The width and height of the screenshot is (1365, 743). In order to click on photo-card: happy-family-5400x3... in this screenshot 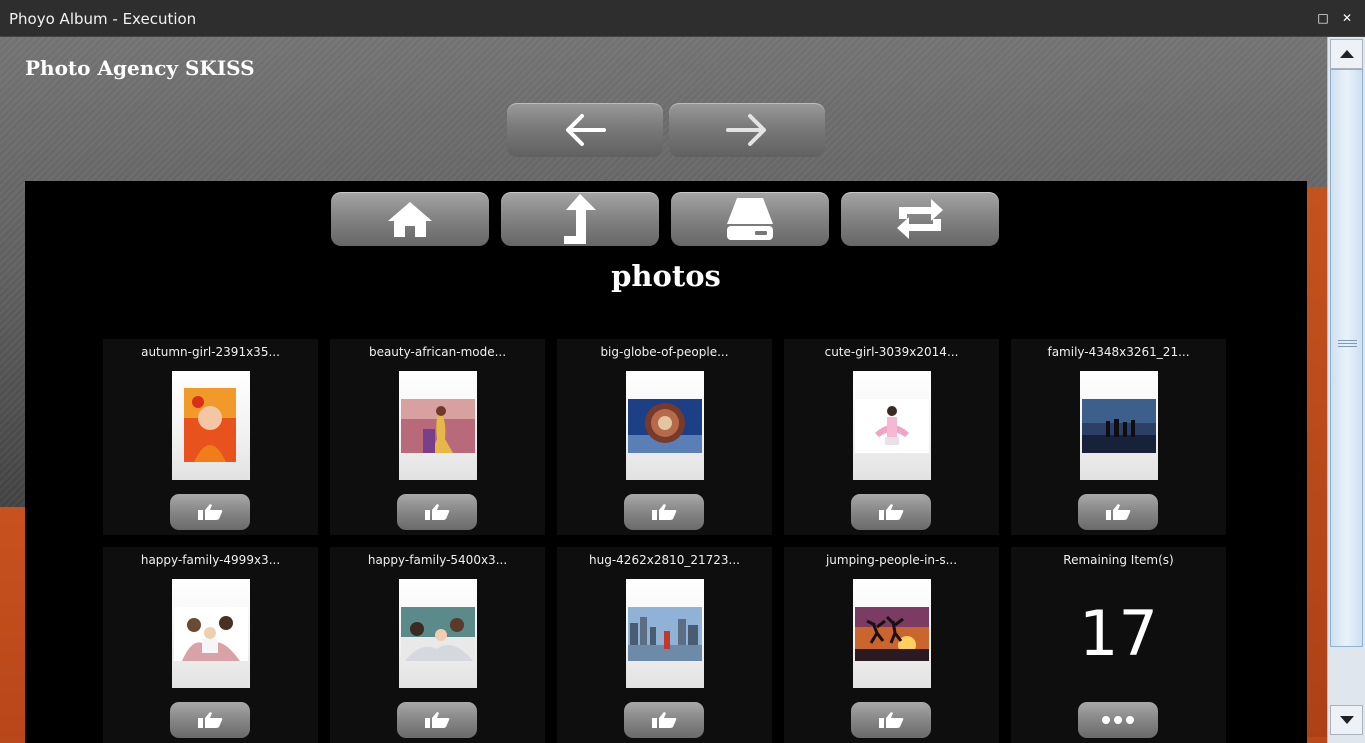, I will do `click(437, 645)`.